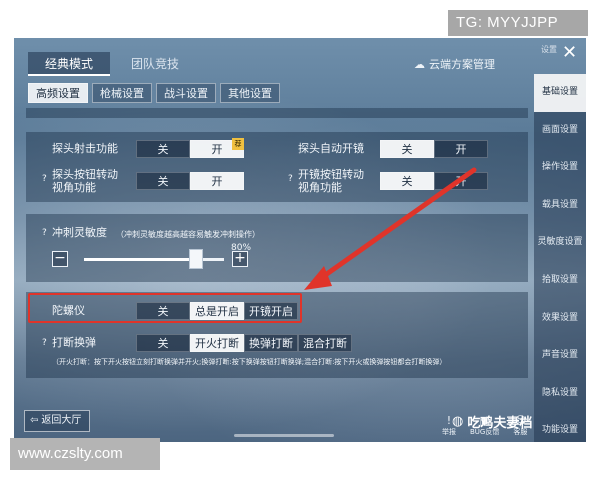  I want to click on exit-icon: ⇦, so click(34, 420).